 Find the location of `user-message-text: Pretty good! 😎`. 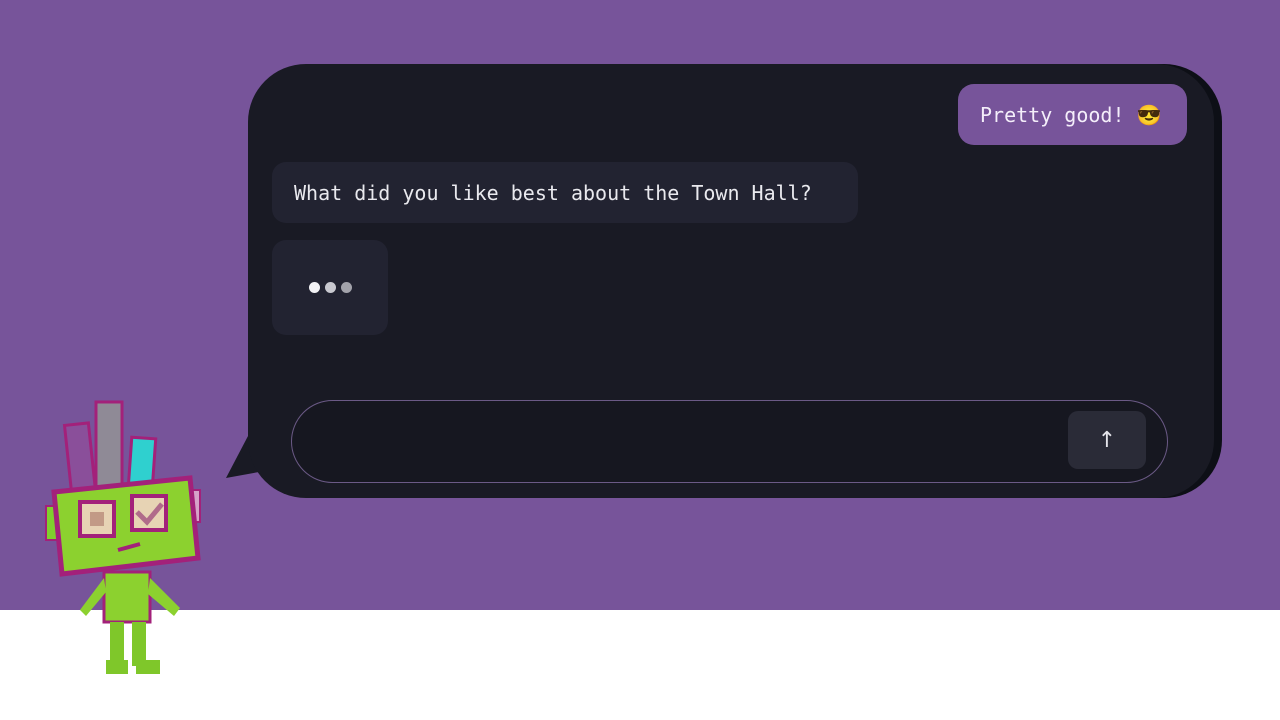

user-message-text: Pretty good! 😎 is located at coordinates (1071, 114).